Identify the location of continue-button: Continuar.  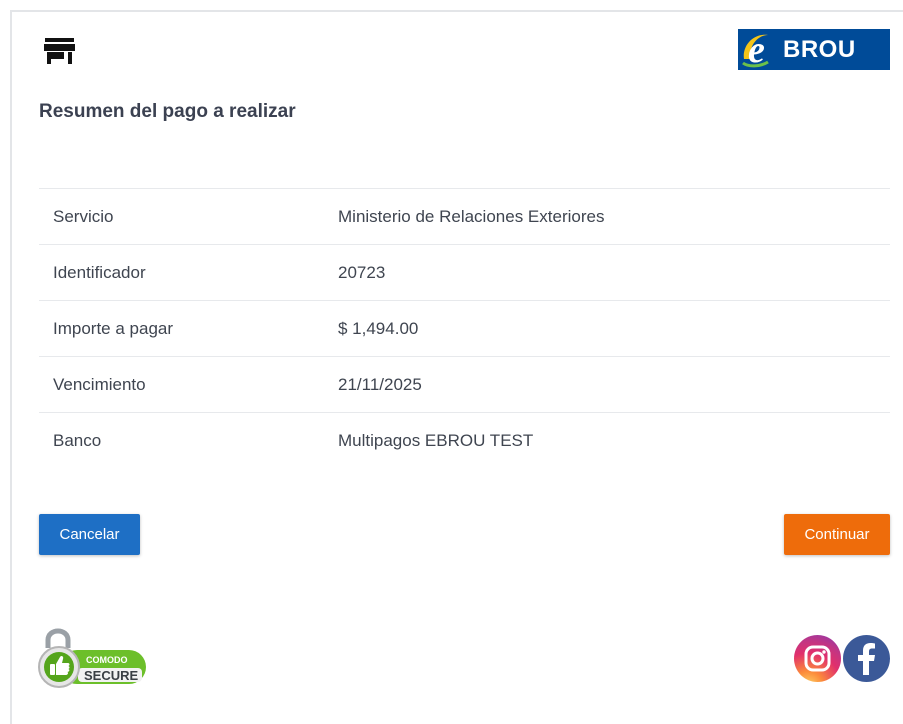
(837, 534).